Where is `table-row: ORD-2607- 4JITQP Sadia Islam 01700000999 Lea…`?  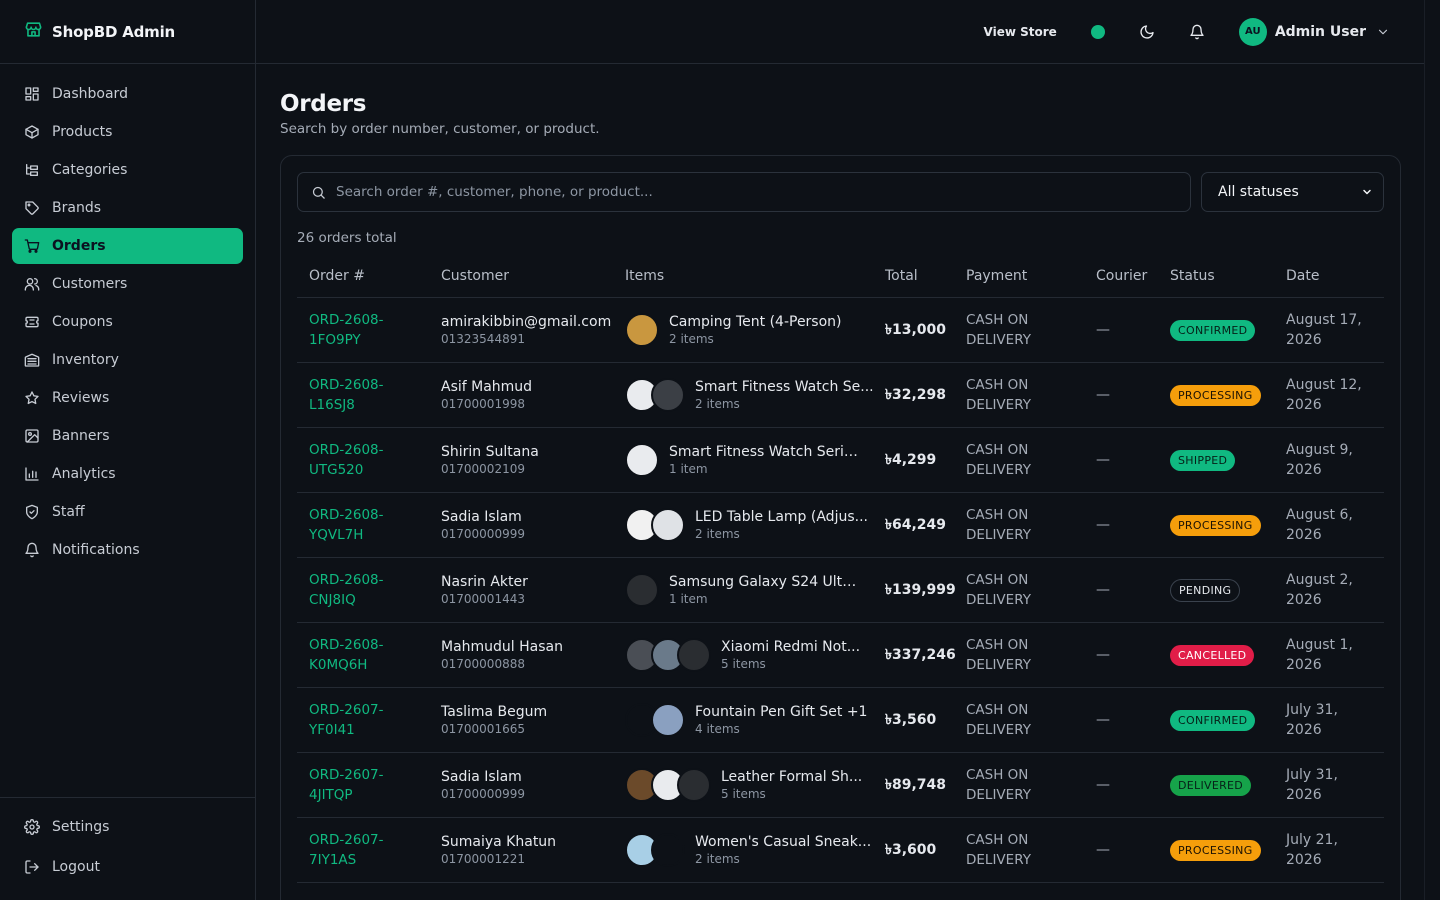 table-row: ORD-2607- 4JITQP Sadia Islam 01700000999 Lea… is located at coordinates (840, 785).